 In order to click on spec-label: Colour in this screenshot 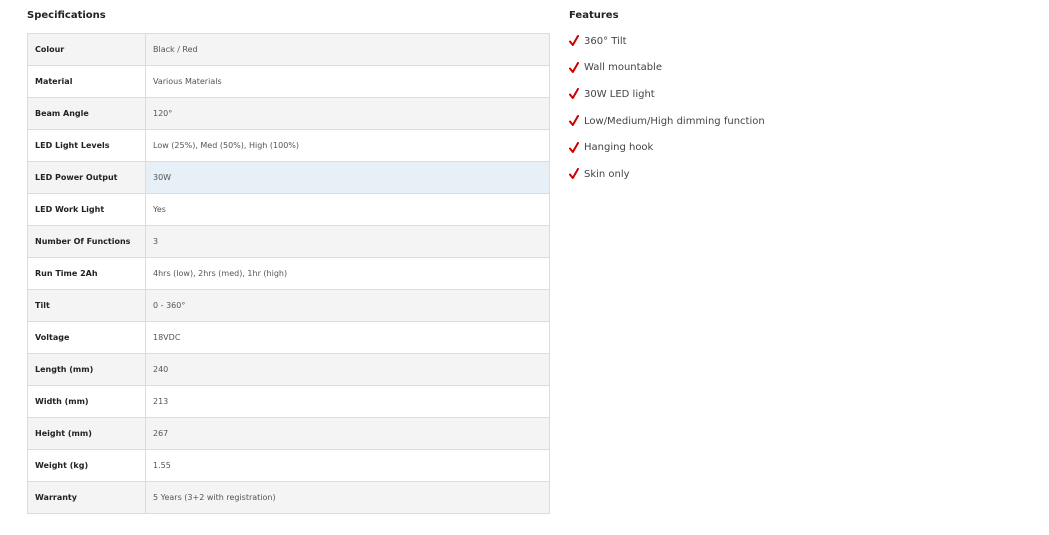, I will do `click(86, 49)`.